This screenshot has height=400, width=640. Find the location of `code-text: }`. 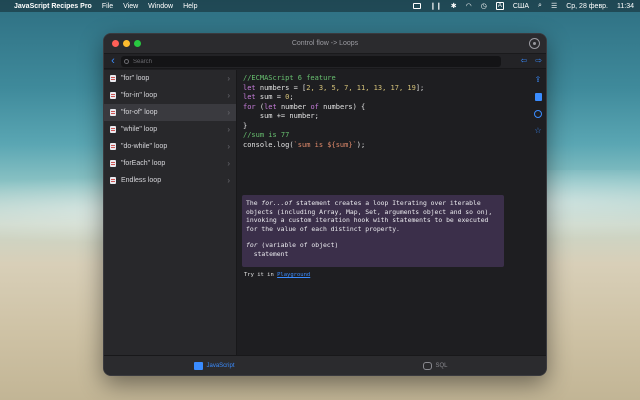

code-text: } is located at coordinates (245, 125).